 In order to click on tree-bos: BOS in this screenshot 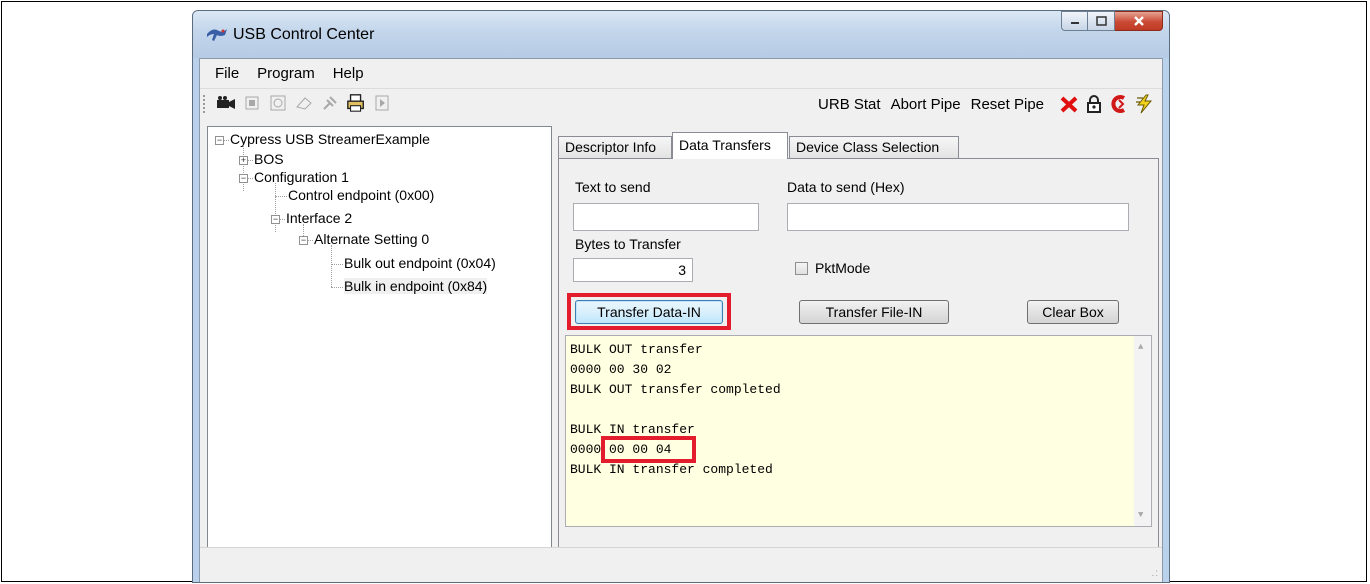, I will do `click(269, 159)`.